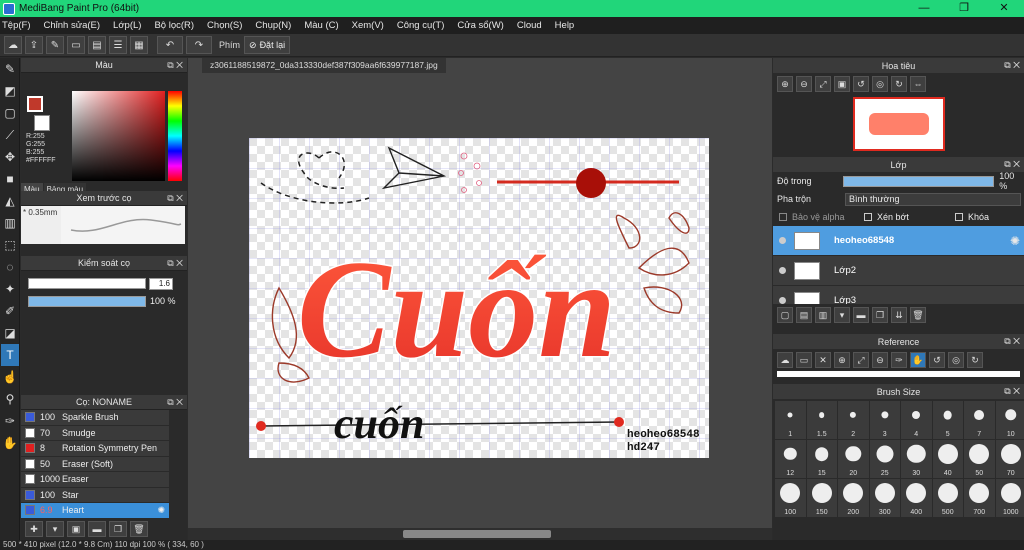 This screenshot has width=1024, height=550. I want to click on comment-icon: ✎, so click(55, 45).